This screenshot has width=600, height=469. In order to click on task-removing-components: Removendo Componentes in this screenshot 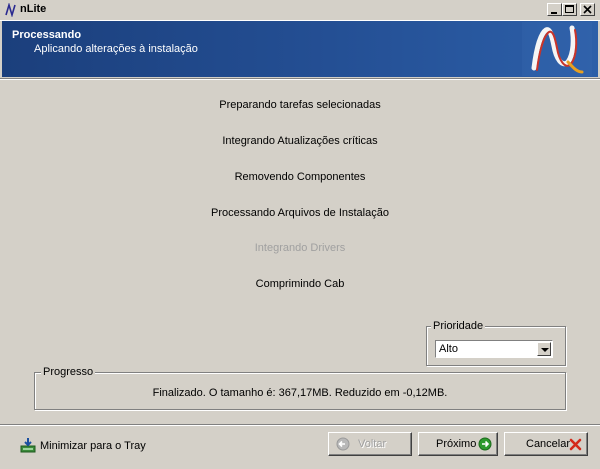, I will do `click(300, 177)`.